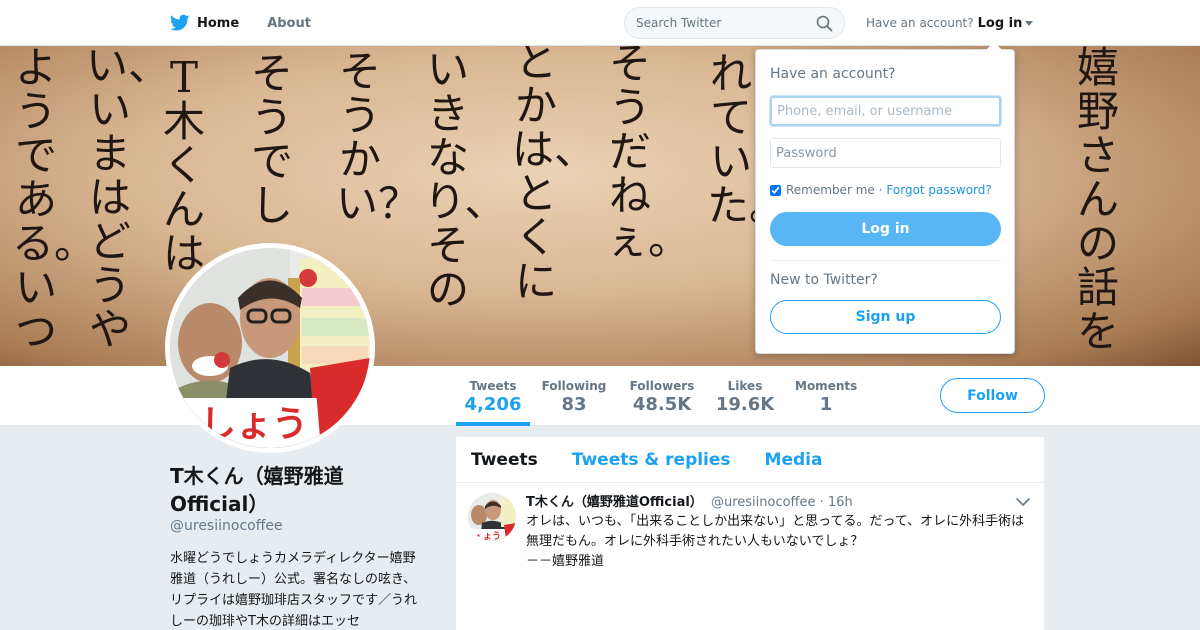 The height and width of the screenshot is (630, 1200). I want to click on login-dropdown-title: Have an account?, so click(833, 74).